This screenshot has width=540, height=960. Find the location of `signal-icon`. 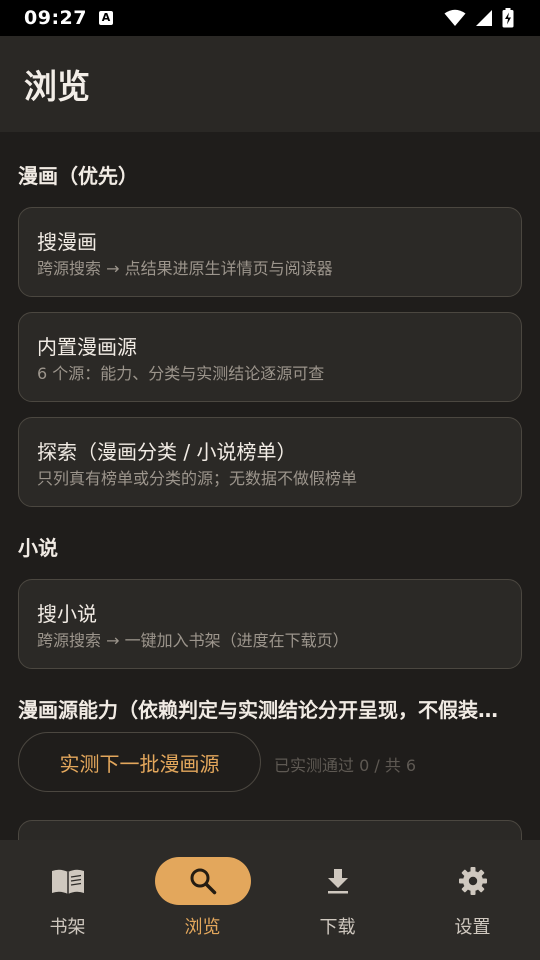

signal-icon is located at coordinates (484, 18).